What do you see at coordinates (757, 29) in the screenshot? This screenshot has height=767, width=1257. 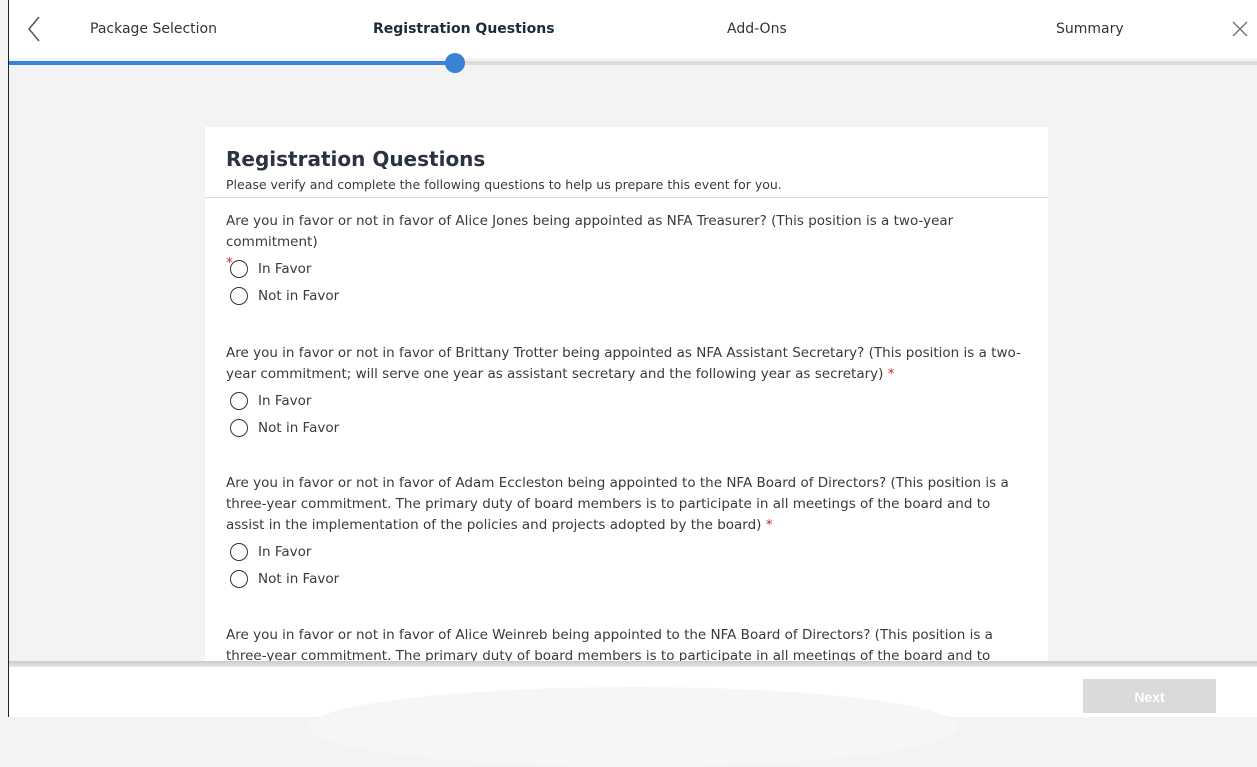 I see `step-add-ons: Add-Ons` at bounding box center [757, 29].